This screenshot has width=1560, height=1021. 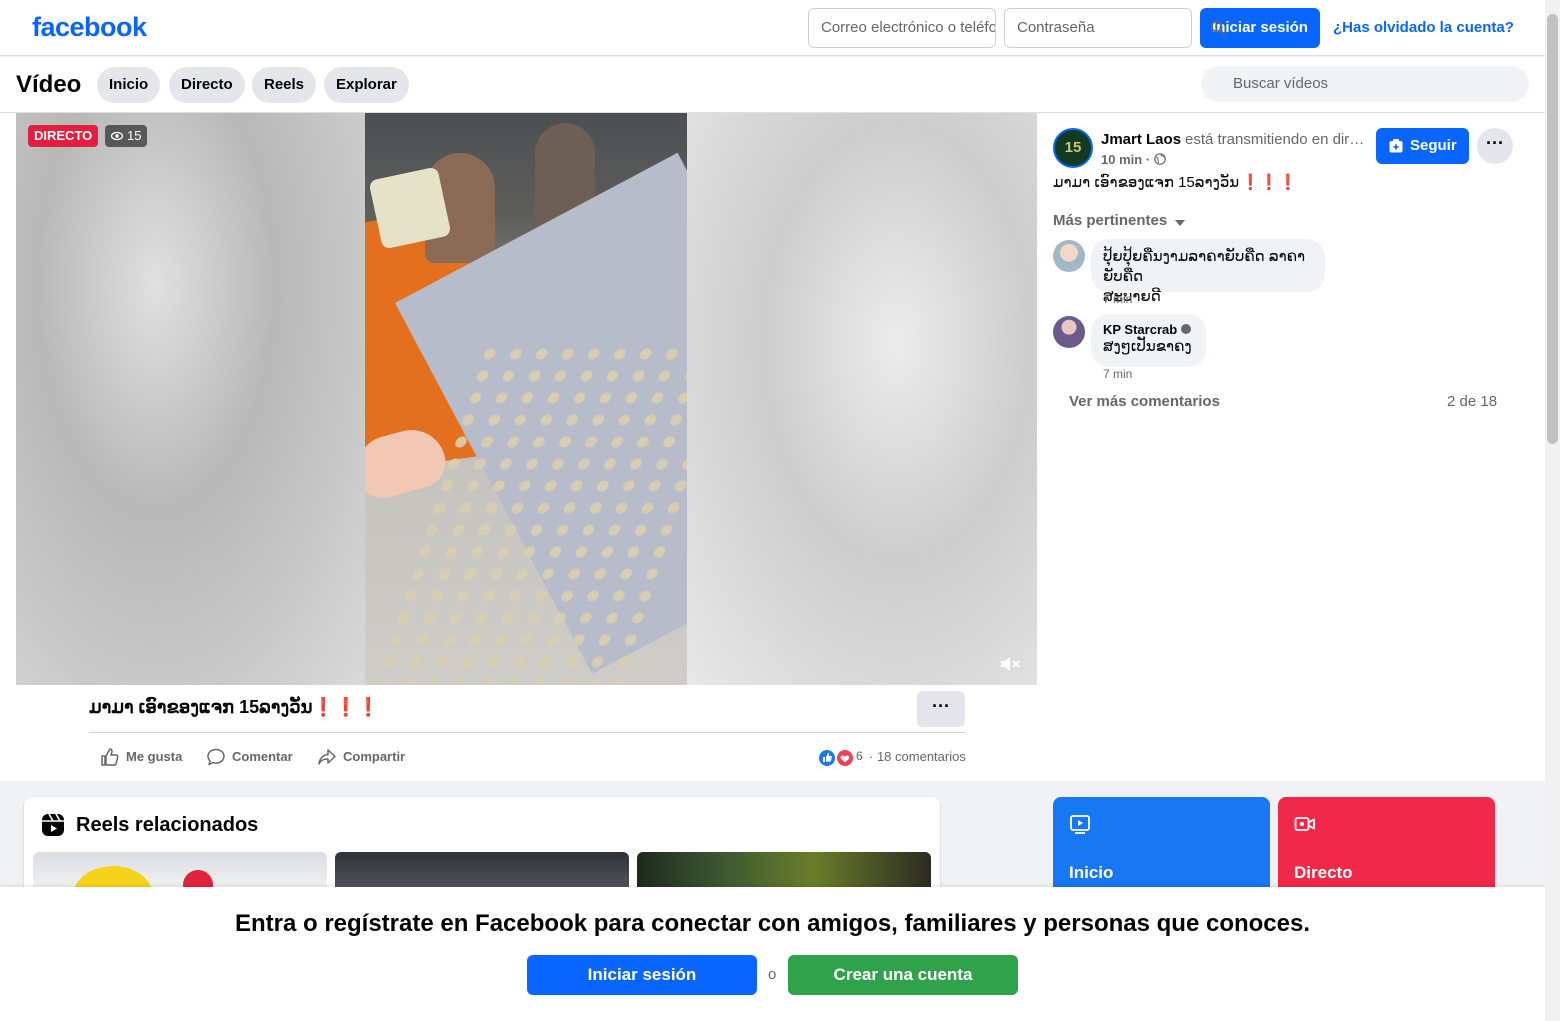 What do you see at coordinates (1146, 182) in the screenshot?
I see `caption-text: ມາມາ ເອົາຂອງແຈກ 15ລາງວັນ` at bounding box center [1146, 182].